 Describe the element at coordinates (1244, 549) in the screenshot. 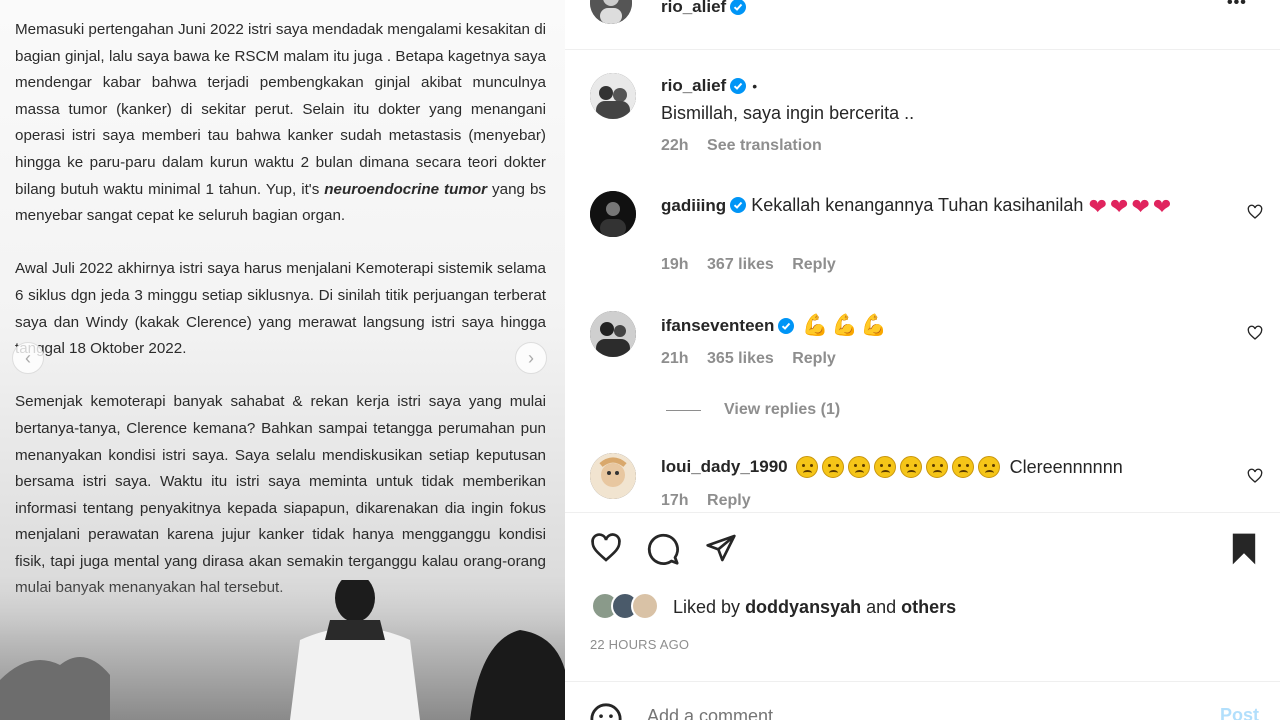

I see `bookmark-icon` at that location.